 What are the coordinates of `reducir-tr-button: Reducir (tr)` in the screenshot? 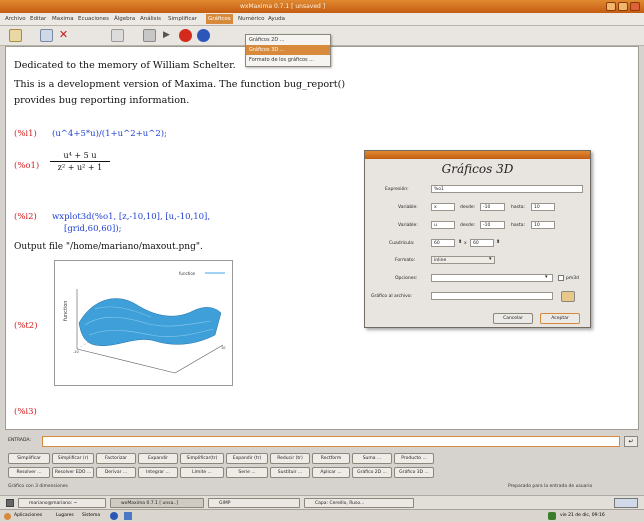 It's located at (290, 458).